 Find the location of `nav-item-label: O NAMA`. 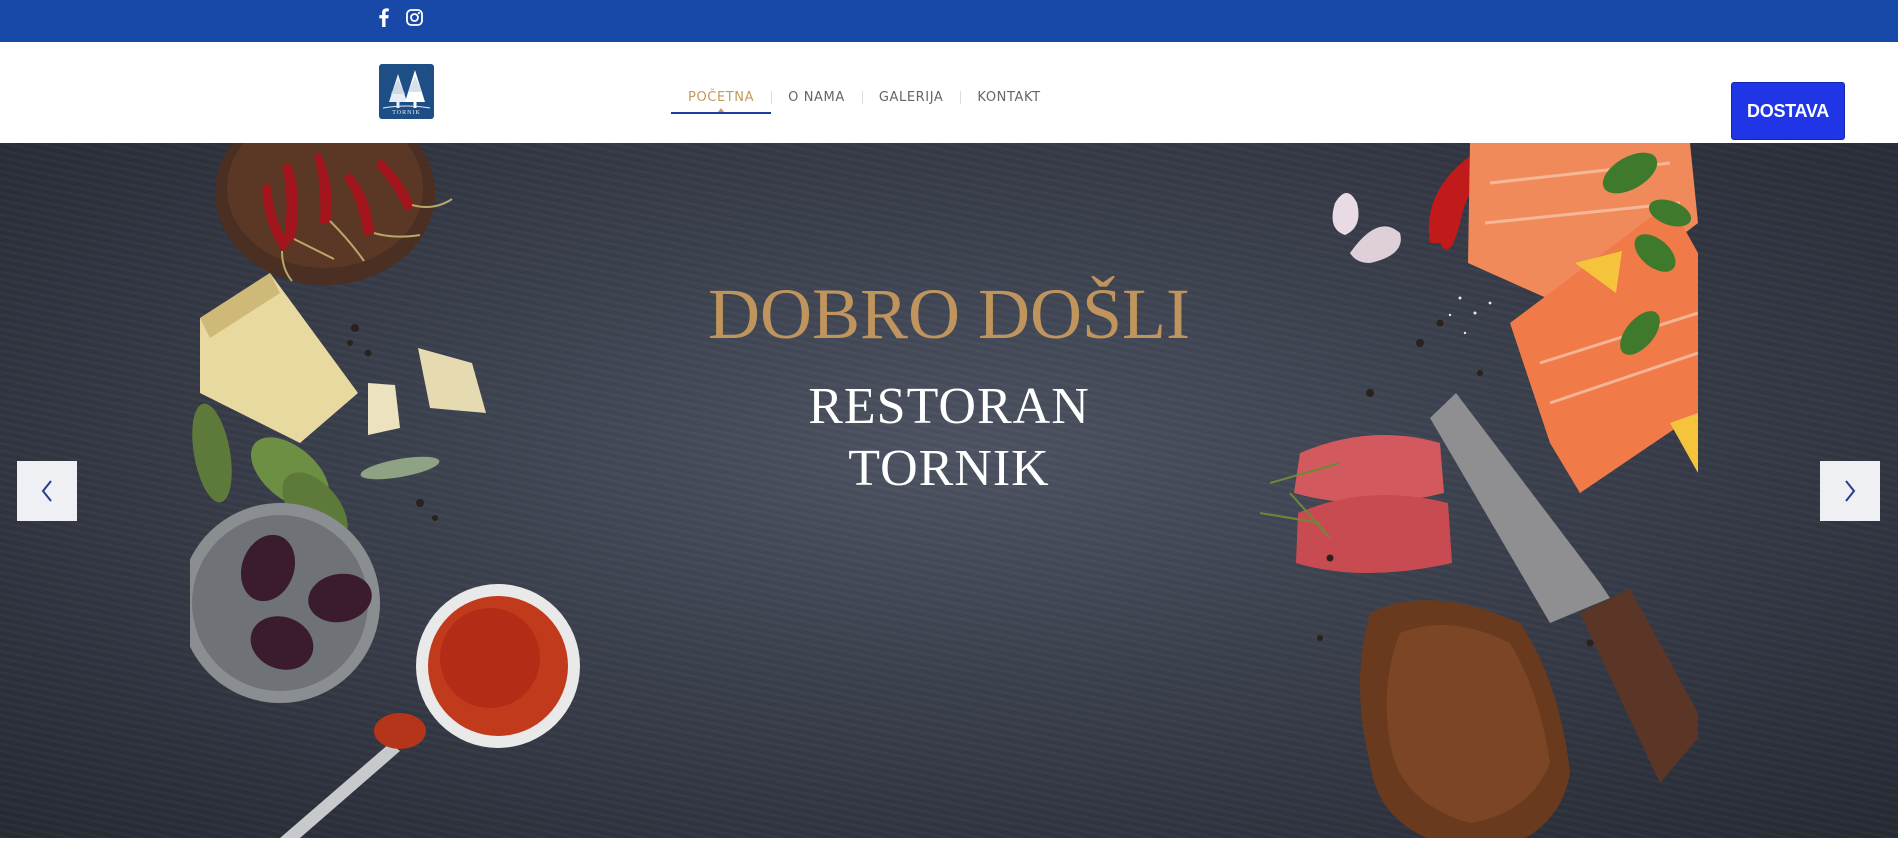

nav-item-label: O NAMA is located at coordinates (816, 97).